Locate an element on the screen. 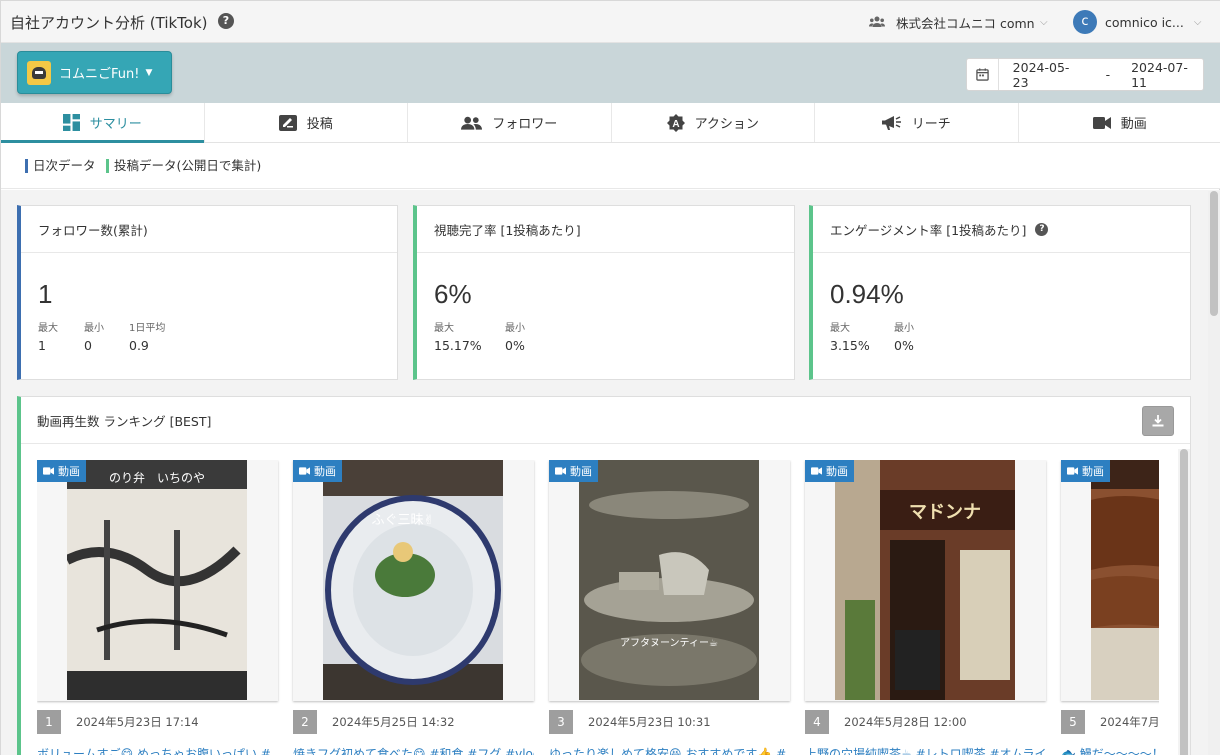 Image resolution: width=1220 pixels, height=755 pixels. thumbnail-image: ふぐ三昧✌ is located at coordinates (413, 580).